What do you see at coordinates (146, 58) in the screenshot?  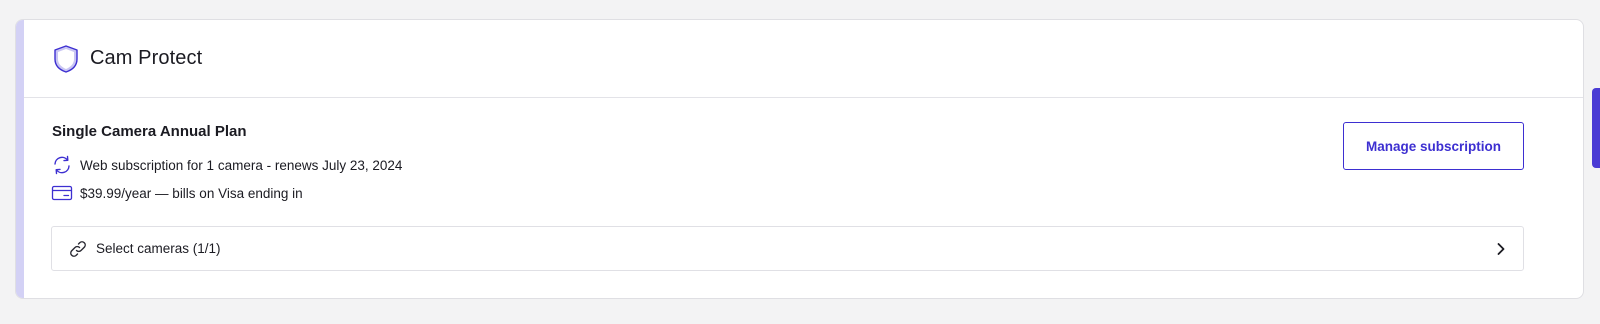 I see `card-title: Cam Protect` at bounding box center [146, 58].